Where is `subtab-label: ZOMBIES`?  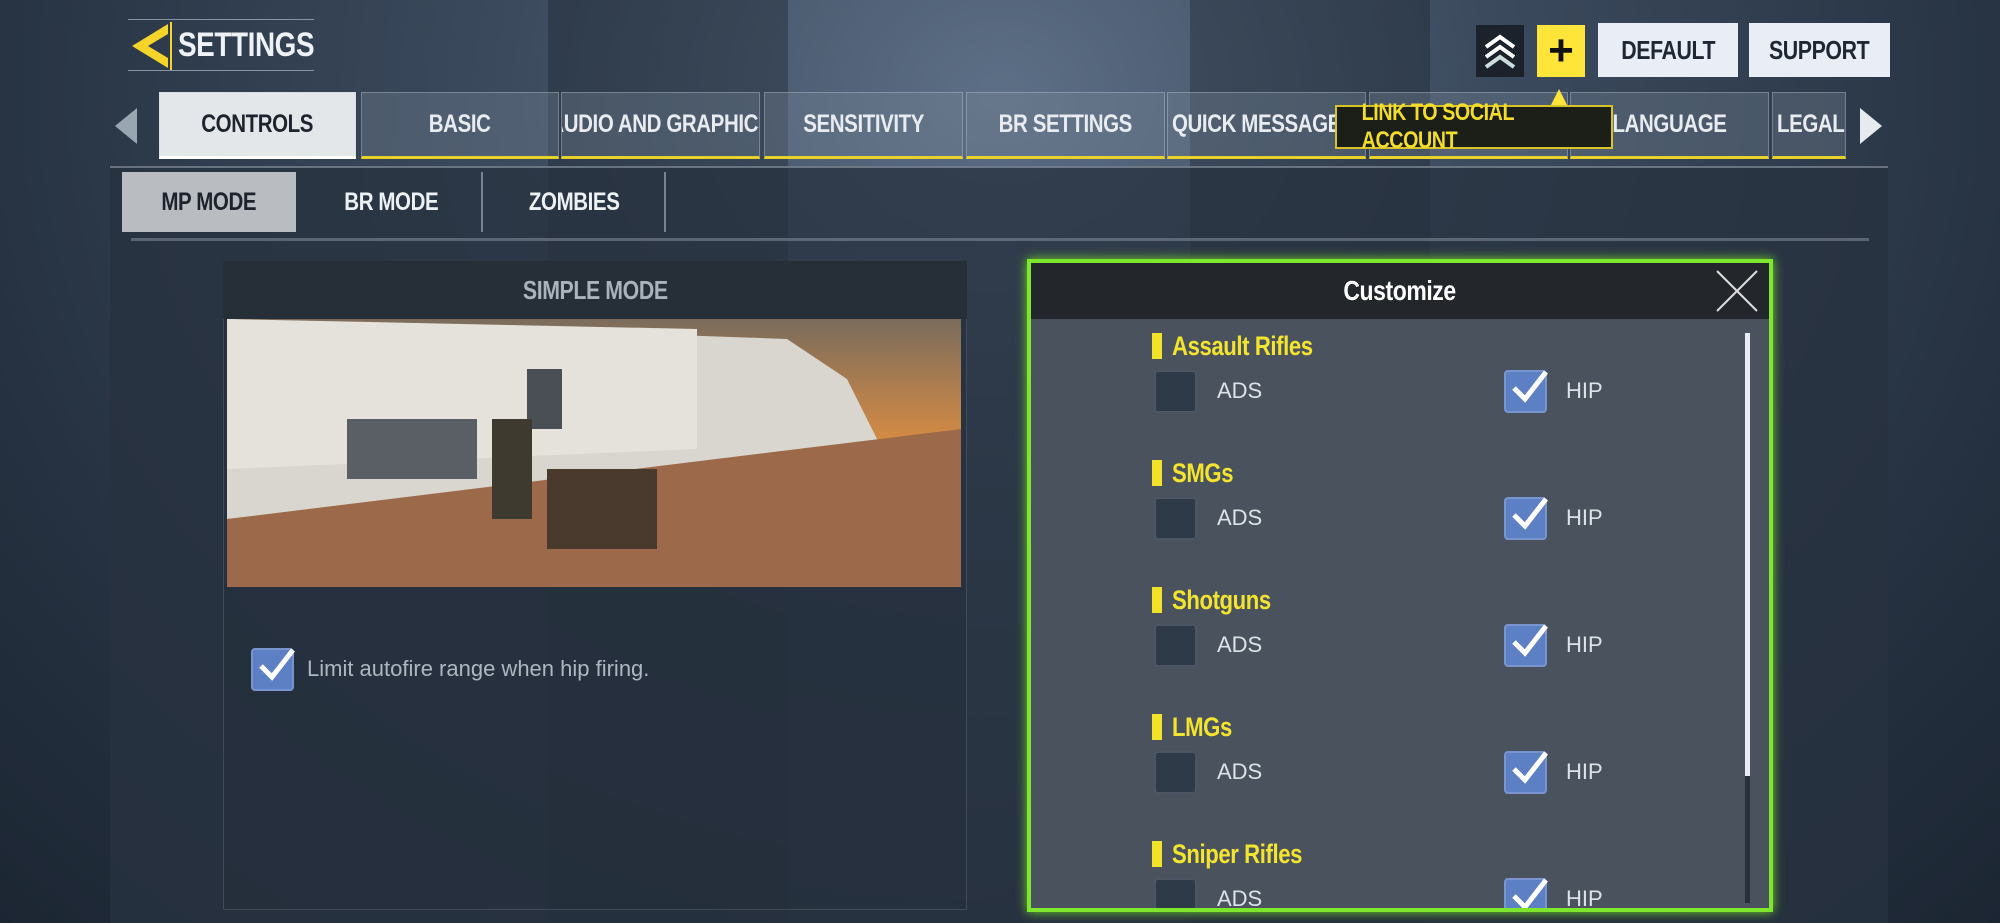 subtab-label: ZOMBIES is located at coordinates (574, 201).